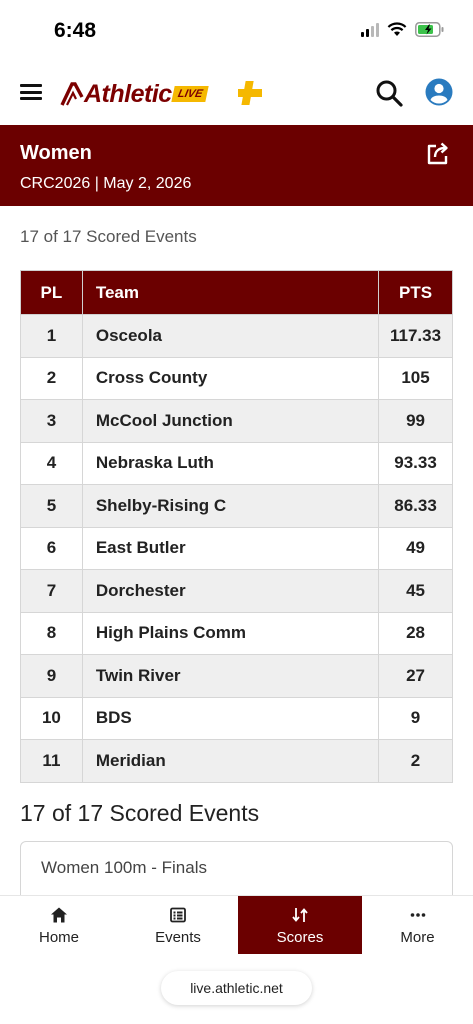 This screenshot has width=473, height=1024. I want to click on team-cell: Osceola, so click(230, 336).